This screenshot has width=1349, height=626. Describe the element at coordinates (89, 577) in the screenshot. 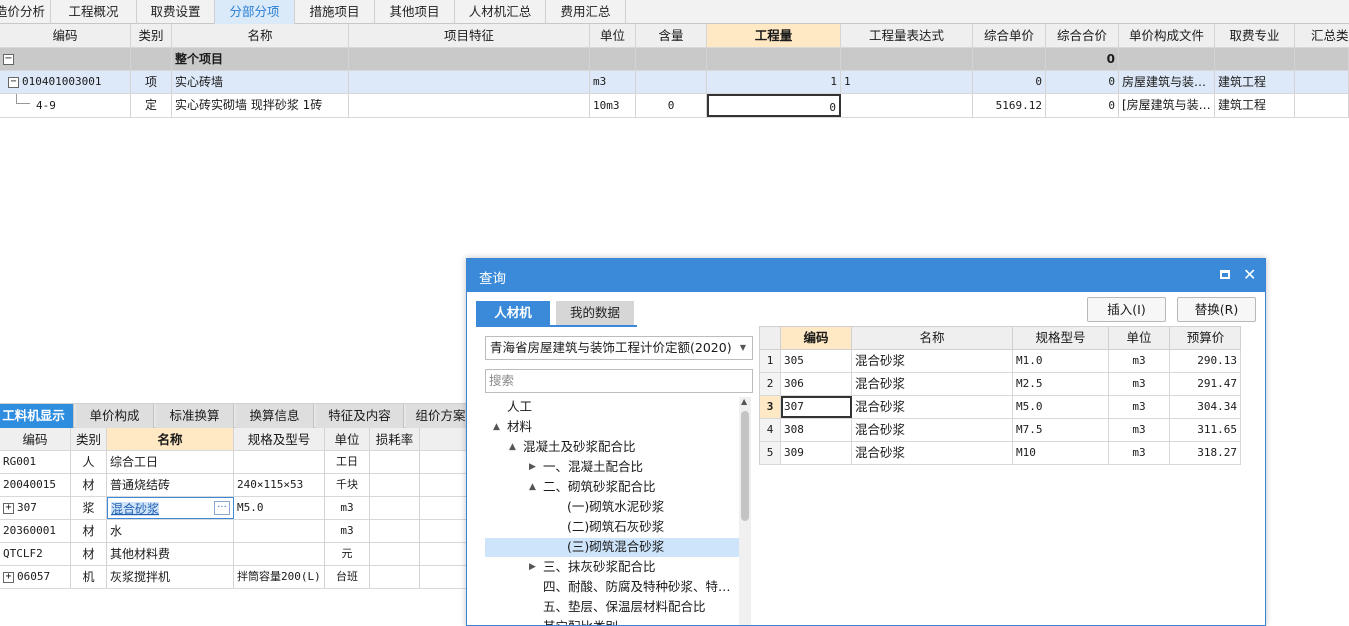

I see `row-type: 机` at that location.